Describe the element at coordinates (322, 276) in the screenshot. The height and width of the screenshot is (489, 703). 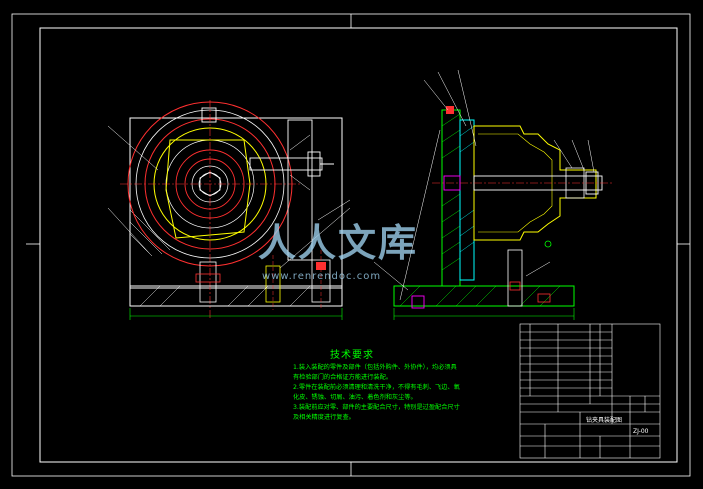
I see `watermark-url: www.renrendoc.com` at that location.